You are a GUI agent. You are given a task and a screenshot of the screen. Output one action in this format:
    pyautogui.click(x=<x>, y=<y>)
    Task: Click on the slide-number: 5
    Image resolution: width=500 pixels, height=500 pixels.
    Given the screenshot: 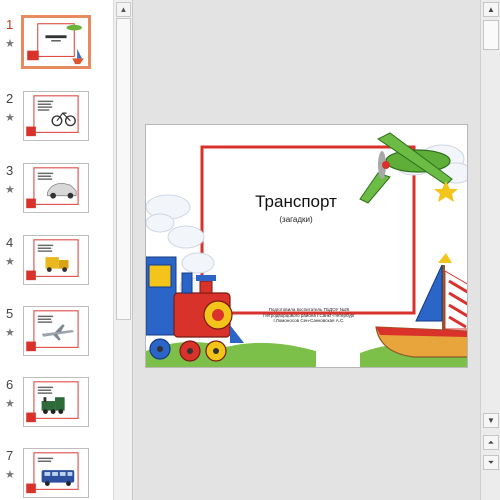 What is the action you would take?
    pyautogui.click(x=10, y=313)
    